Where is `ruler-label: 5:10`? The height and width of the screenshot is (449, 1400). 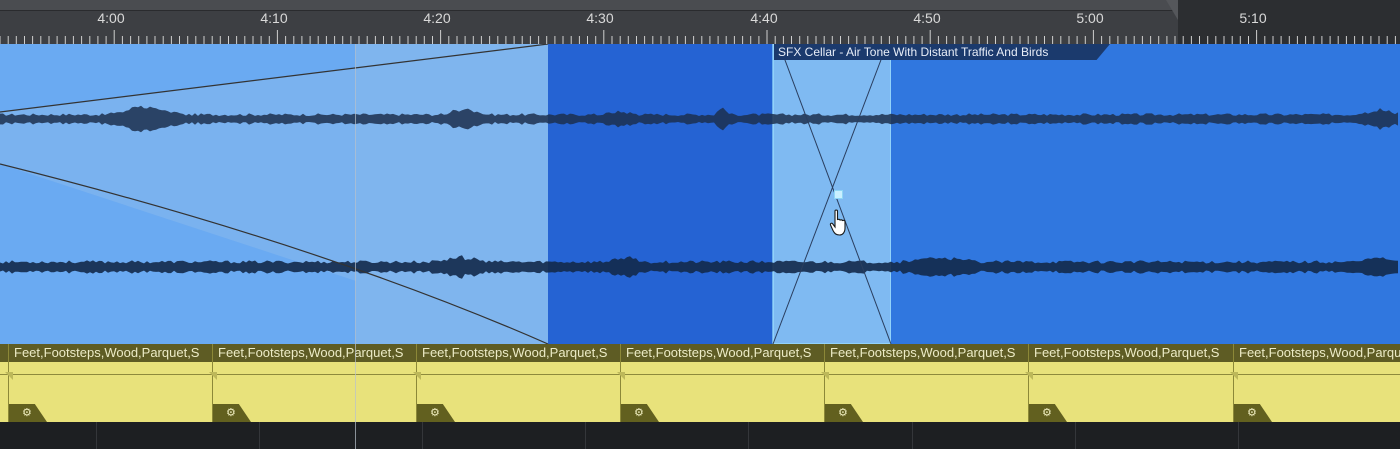 ruler-label: 5:10 is located at coordinates (1253, 18).